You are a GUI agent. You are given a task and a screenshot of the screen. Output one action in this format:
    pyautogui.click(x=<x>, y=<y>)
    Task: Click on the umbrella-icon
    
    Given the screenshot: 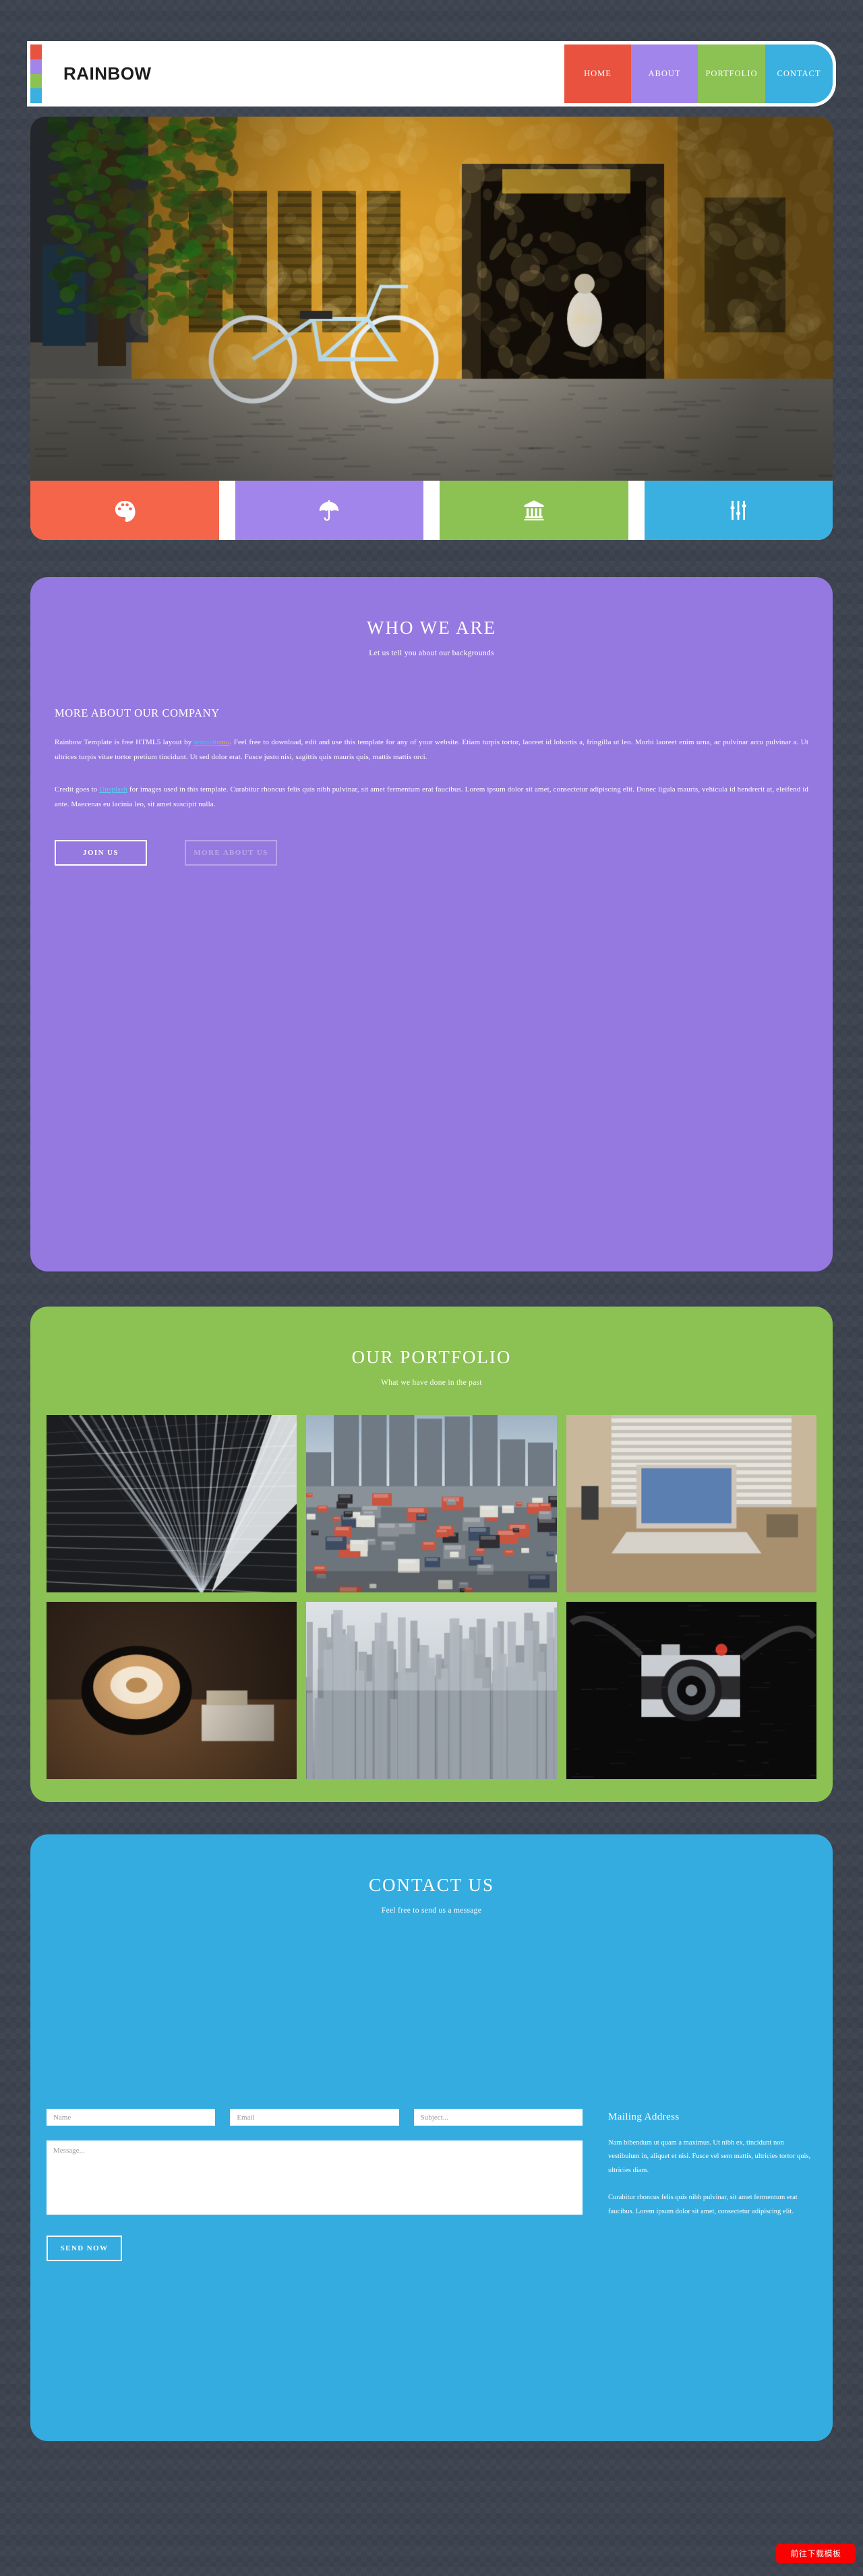 What is the action you would take?
    pyautogui.click(x=329, y=511)
    